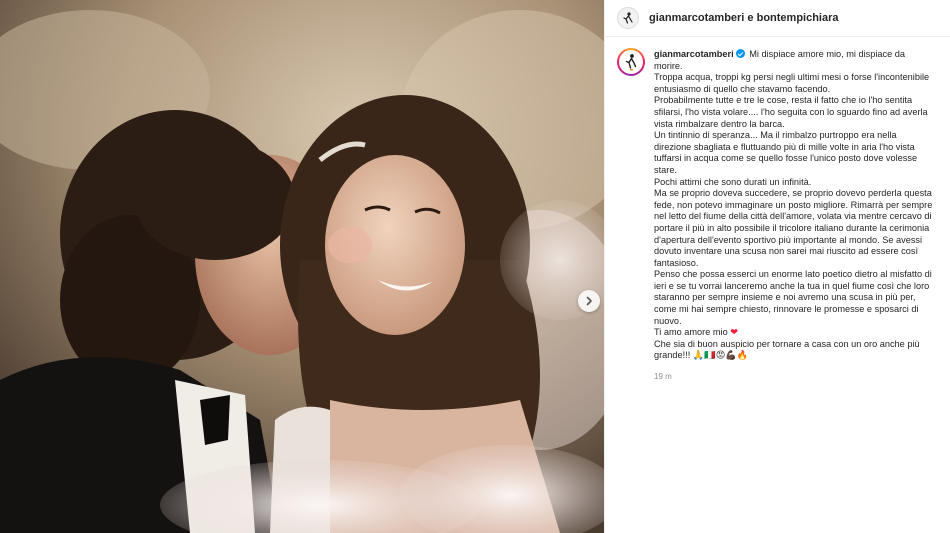 This screenshot has height=533, width=950. I want to click on chevron-right-icon, so click(589, 301).